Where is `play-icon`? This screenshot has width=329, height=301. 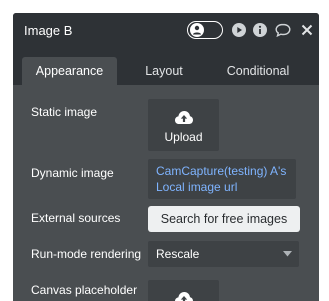
play-icon is located at coordinates (239, 30).